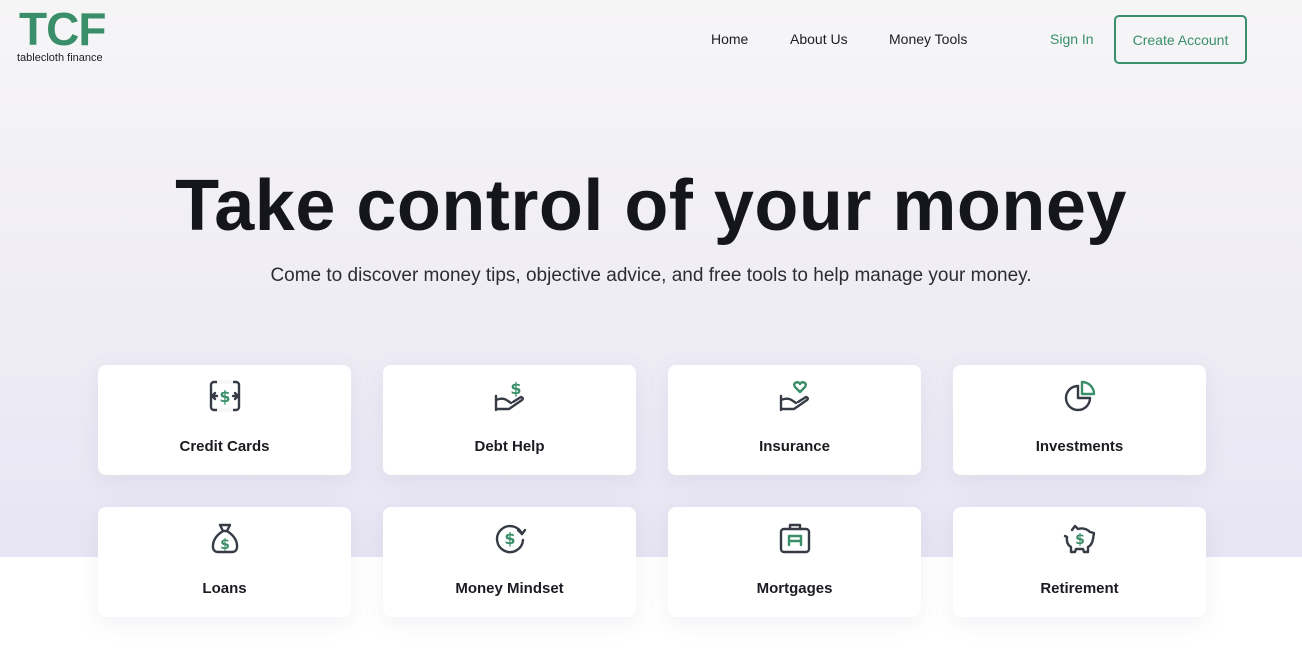  What do you see at coordinates (509, 588) in the screenshot?
I see `category-label: Money Mindset` at bounding box center [509, 588].